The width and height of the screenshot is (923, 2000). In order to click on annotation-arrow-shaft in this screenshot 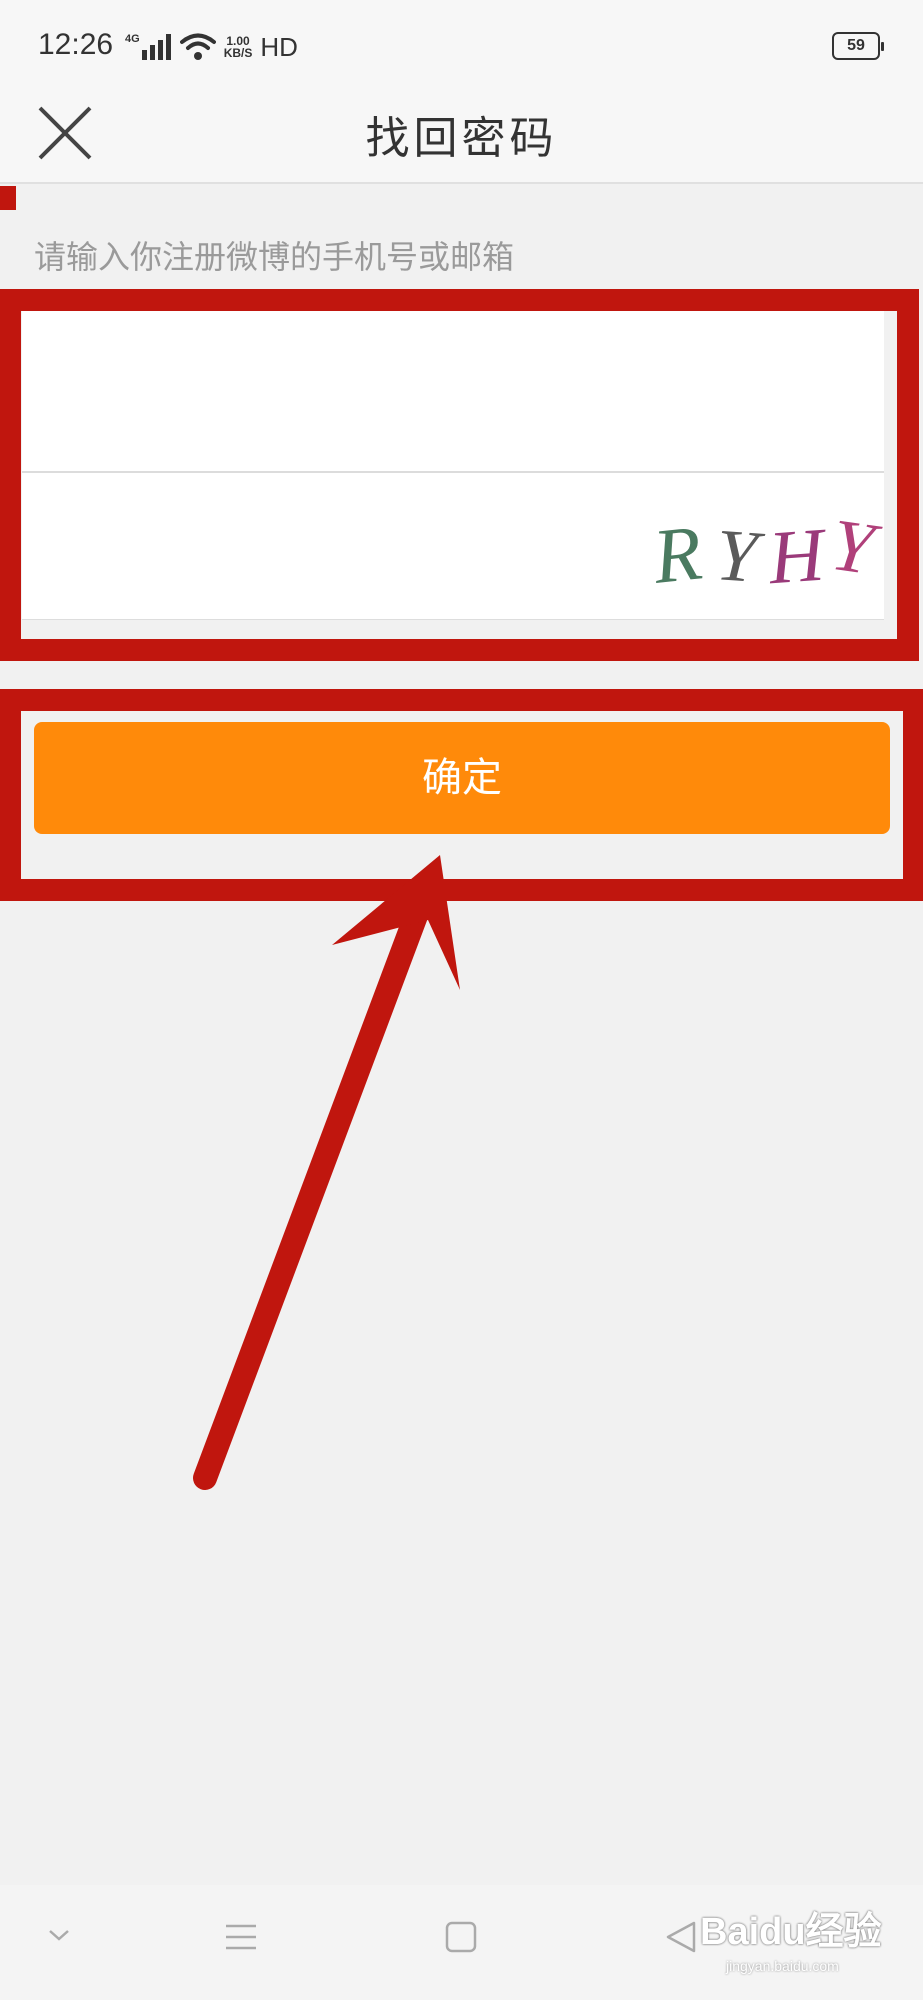, I will do `click(312, 1191)`.